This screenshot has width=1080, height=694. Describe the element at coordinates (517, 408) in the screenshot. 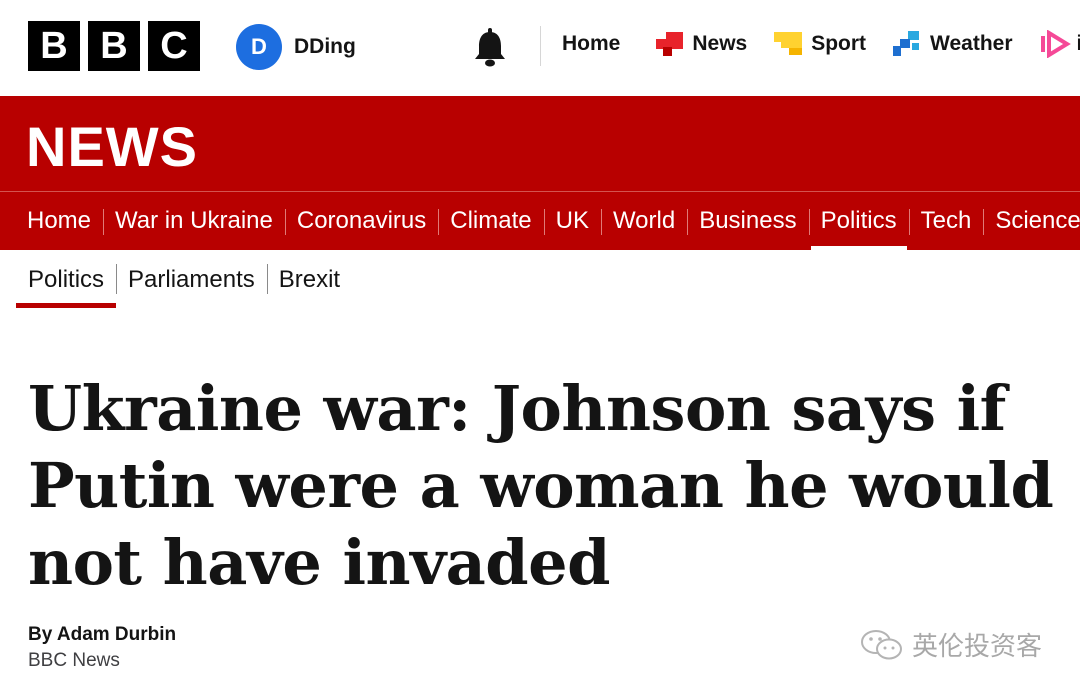

I see `headline-line: Ukraine war: Johnson says if` at that location.